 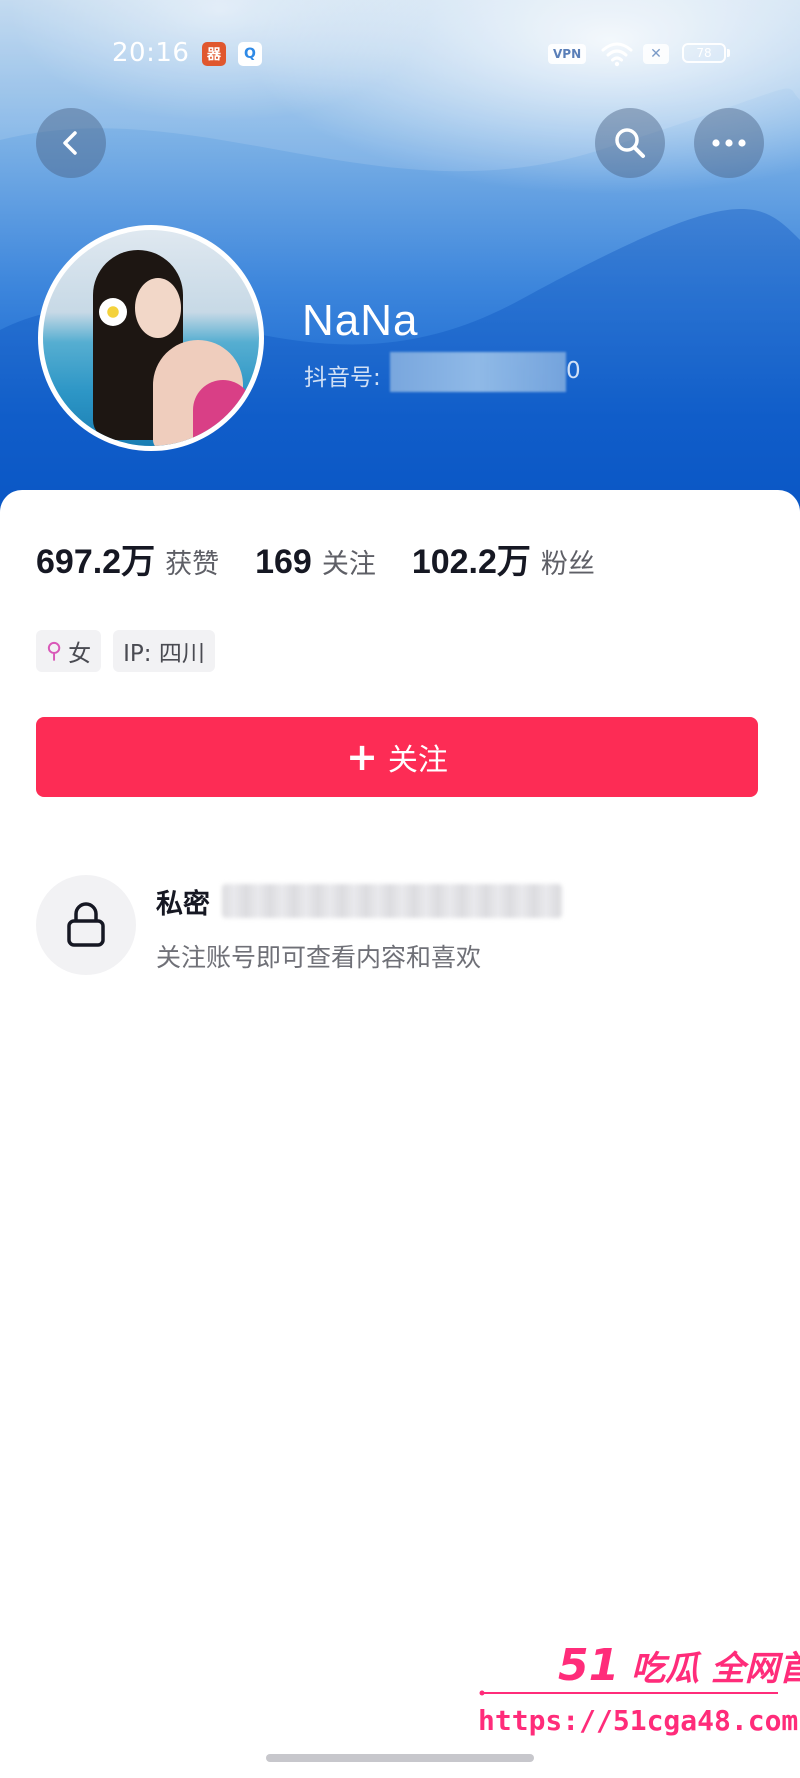 I want to click on more-button, so click(x=729, y=143).